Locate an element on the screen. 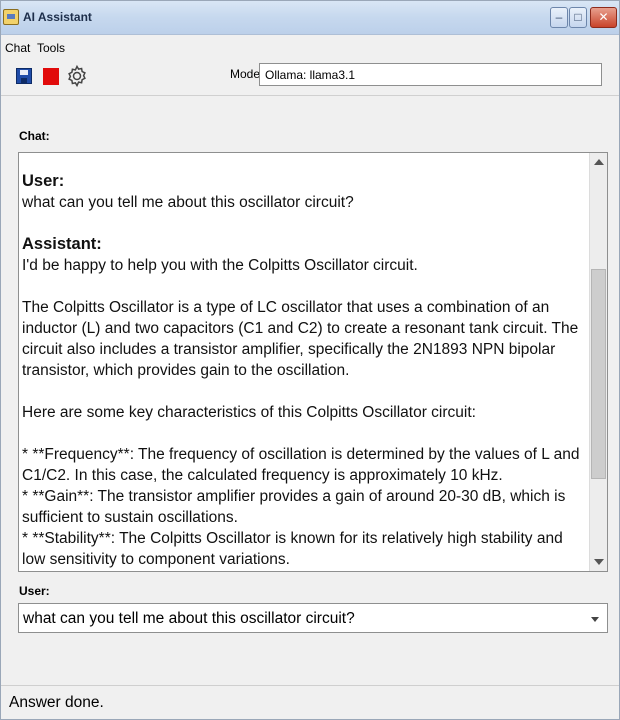  arrow-down-icon is located at coordinates (599, 562).